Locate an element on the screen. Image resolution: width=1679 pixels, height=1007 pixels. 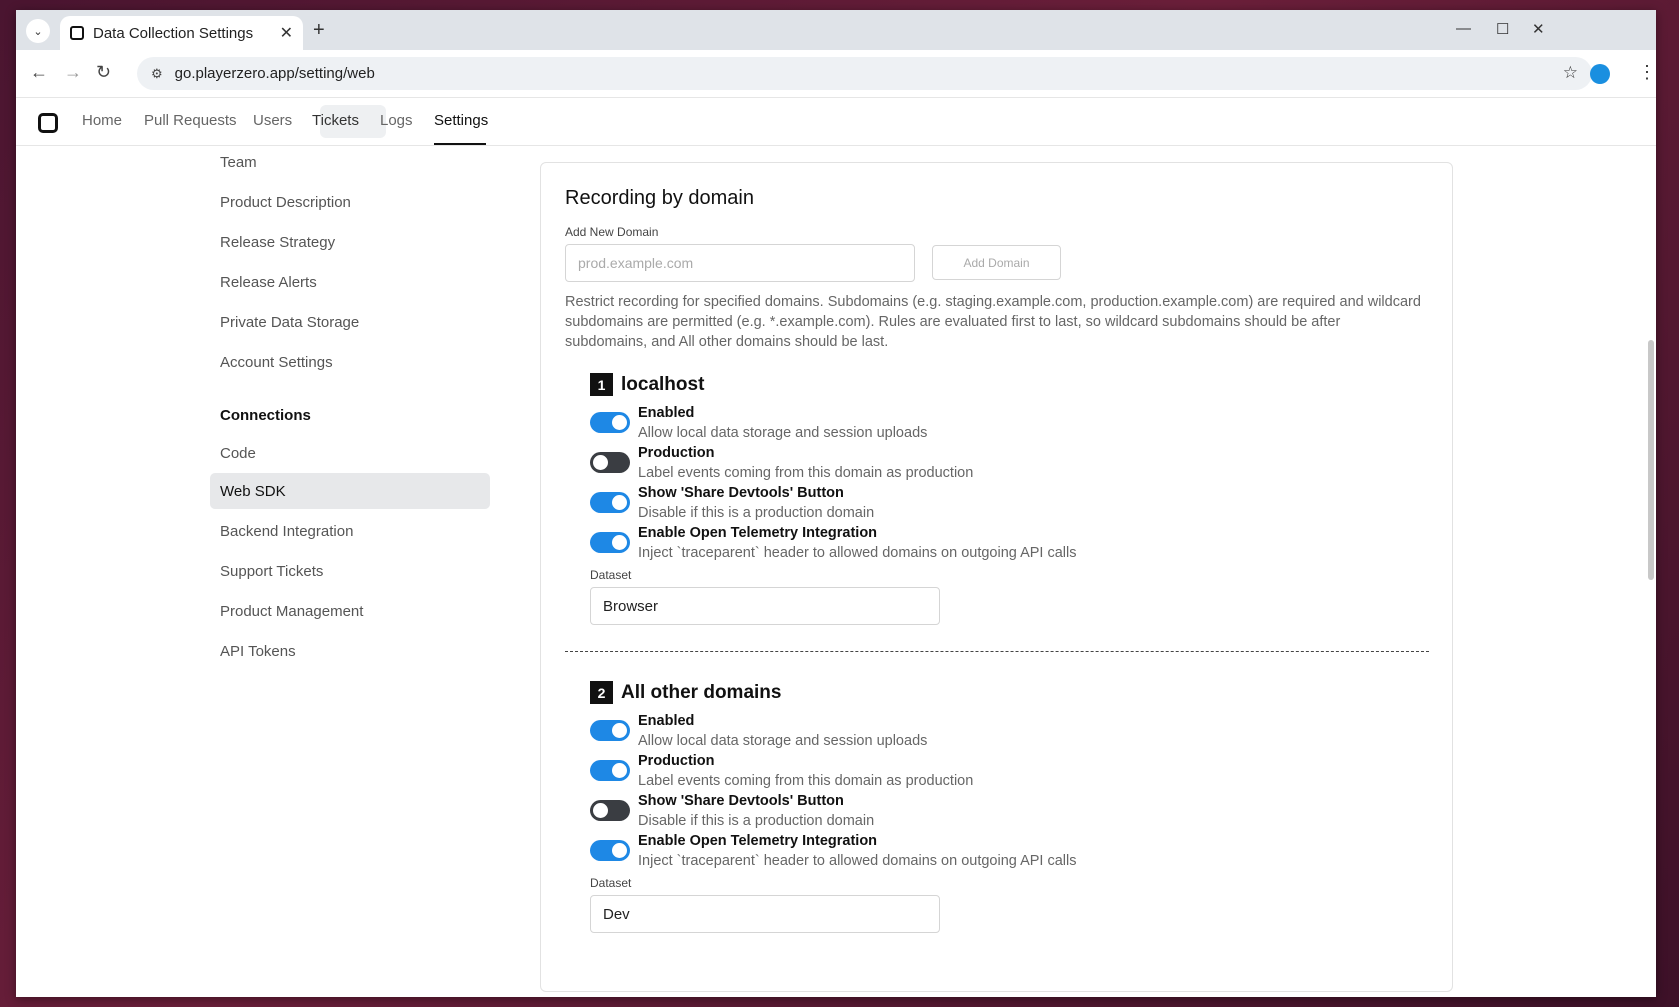
sidebar-item-product-management: Product Management is located at coordinates (350, 611).